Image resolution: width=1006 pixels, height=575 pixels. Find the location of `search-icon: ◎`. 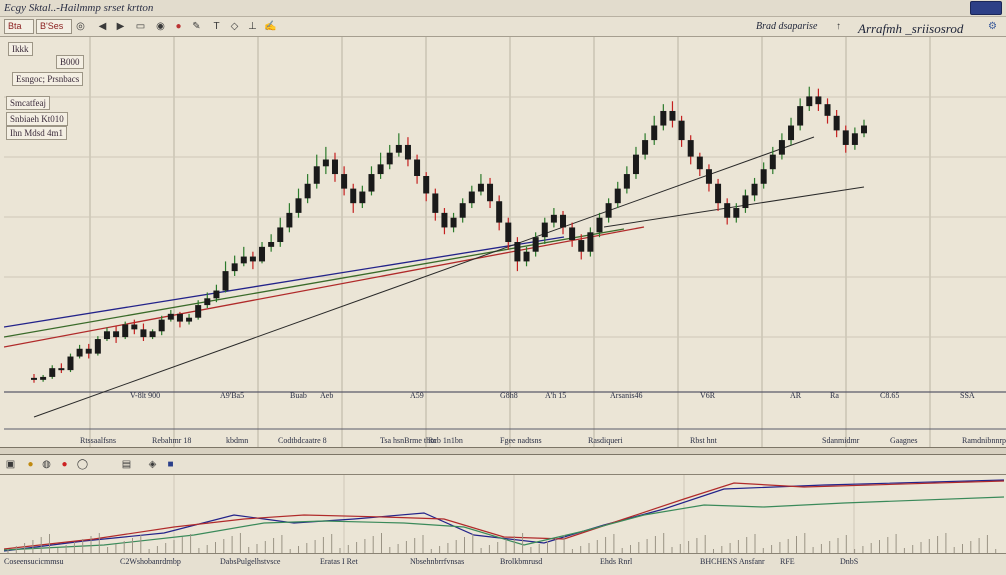

search-icon: ◎ is located at coordinates (80, 26).